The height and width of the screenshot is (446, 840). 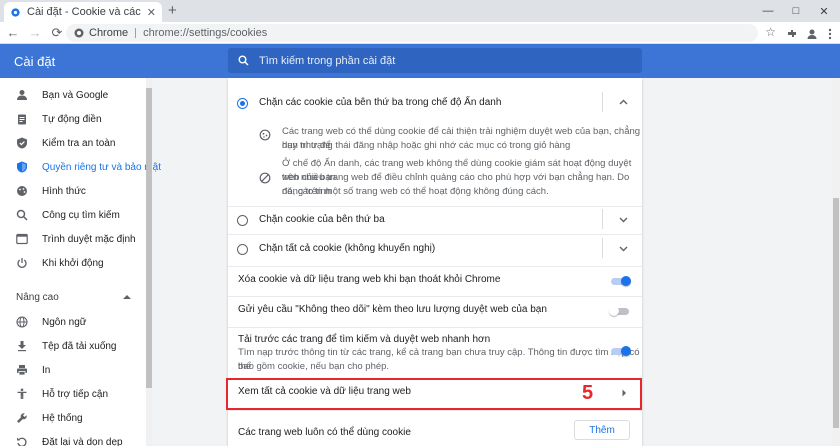 I want to click on sidebar-item-appearance: Hình thức, so click(x=74, y=191).